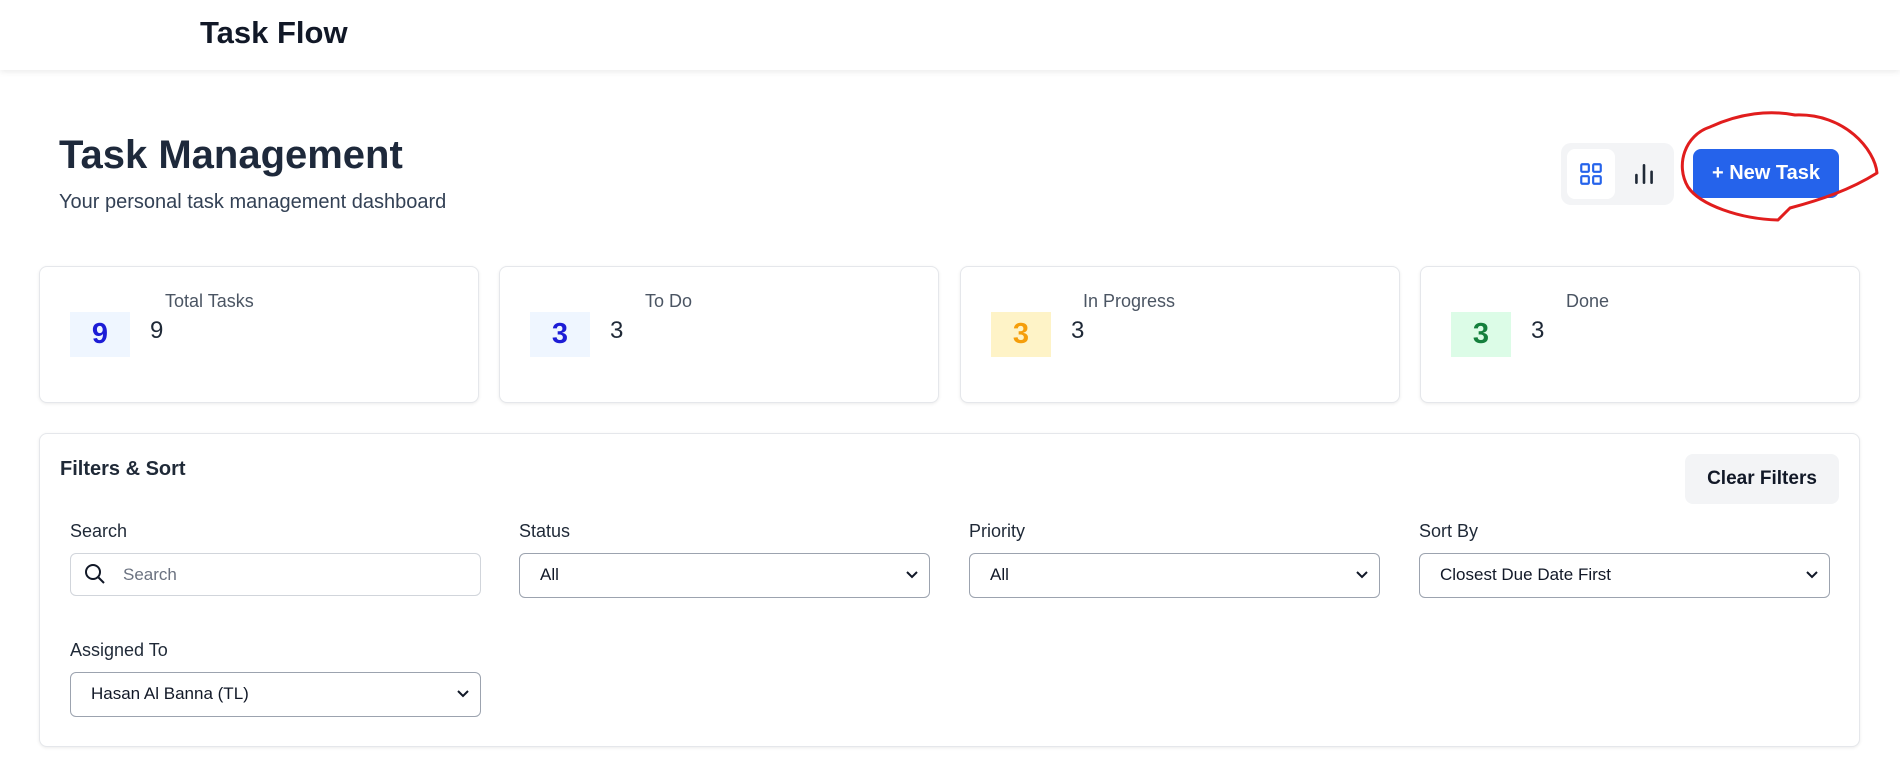 The height and width of the screenshot is (765, 1900). Describe the element at coordinates (231, 155) in the screenshot. I see `page-title: Task Management` at that location.